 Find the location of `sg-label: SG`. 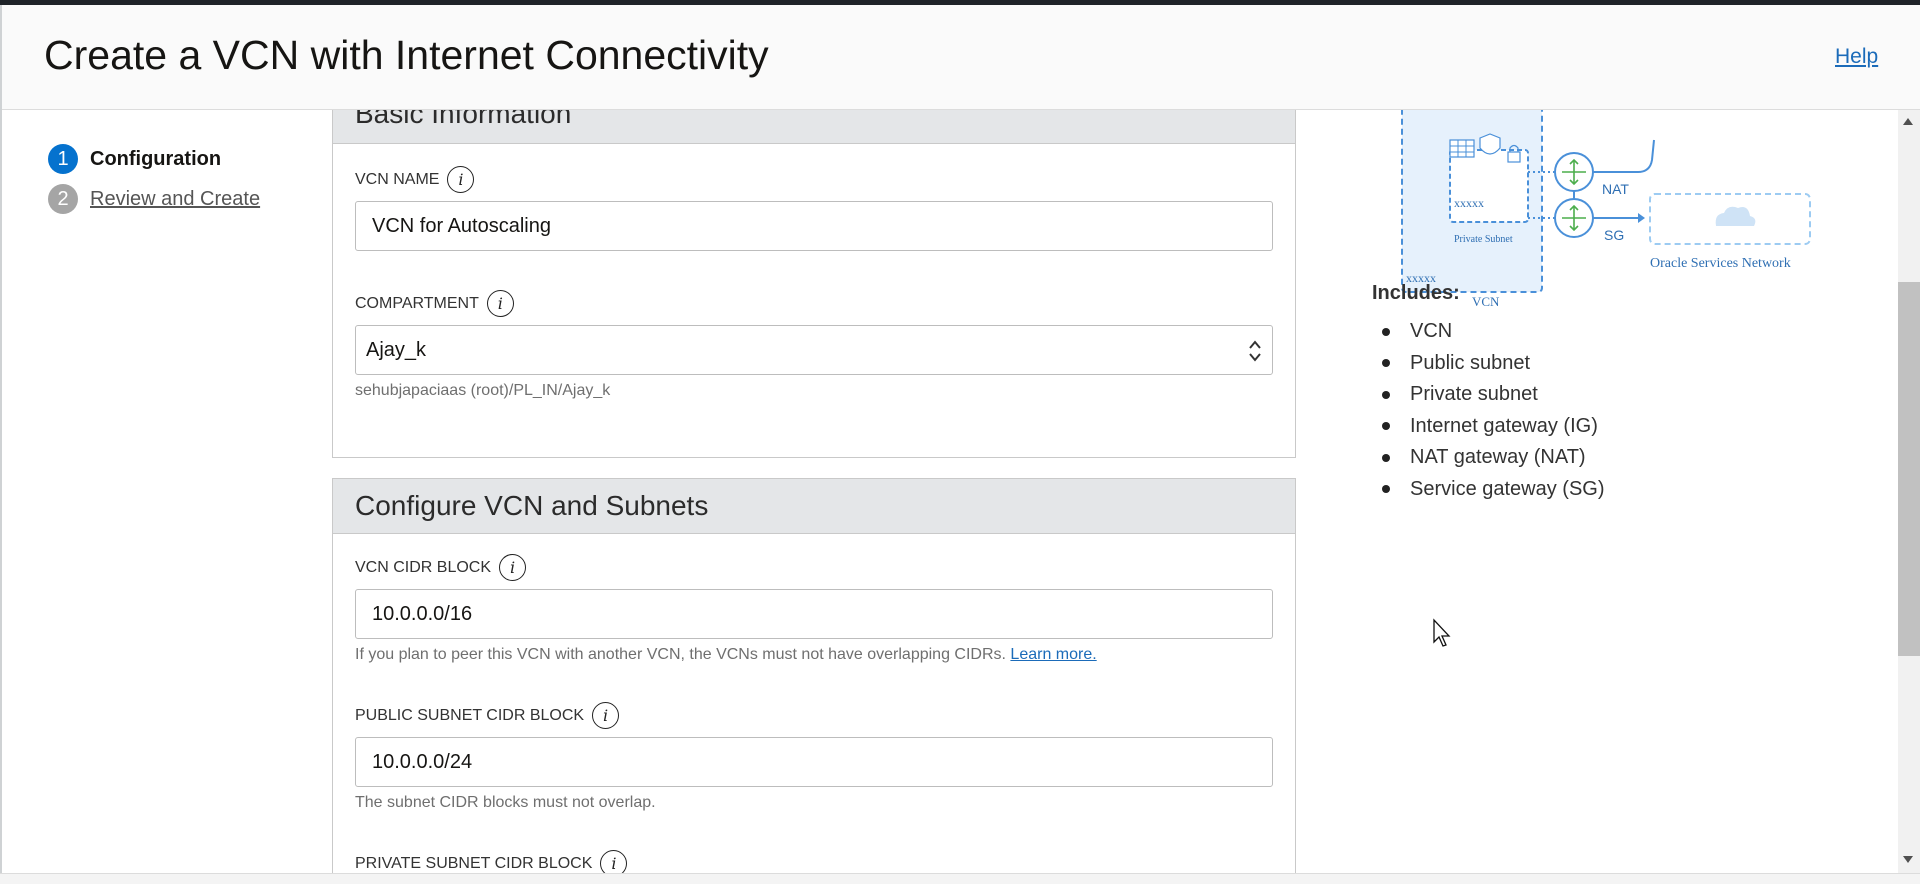

sg-label: SG is located at coordinates (1614, 235).